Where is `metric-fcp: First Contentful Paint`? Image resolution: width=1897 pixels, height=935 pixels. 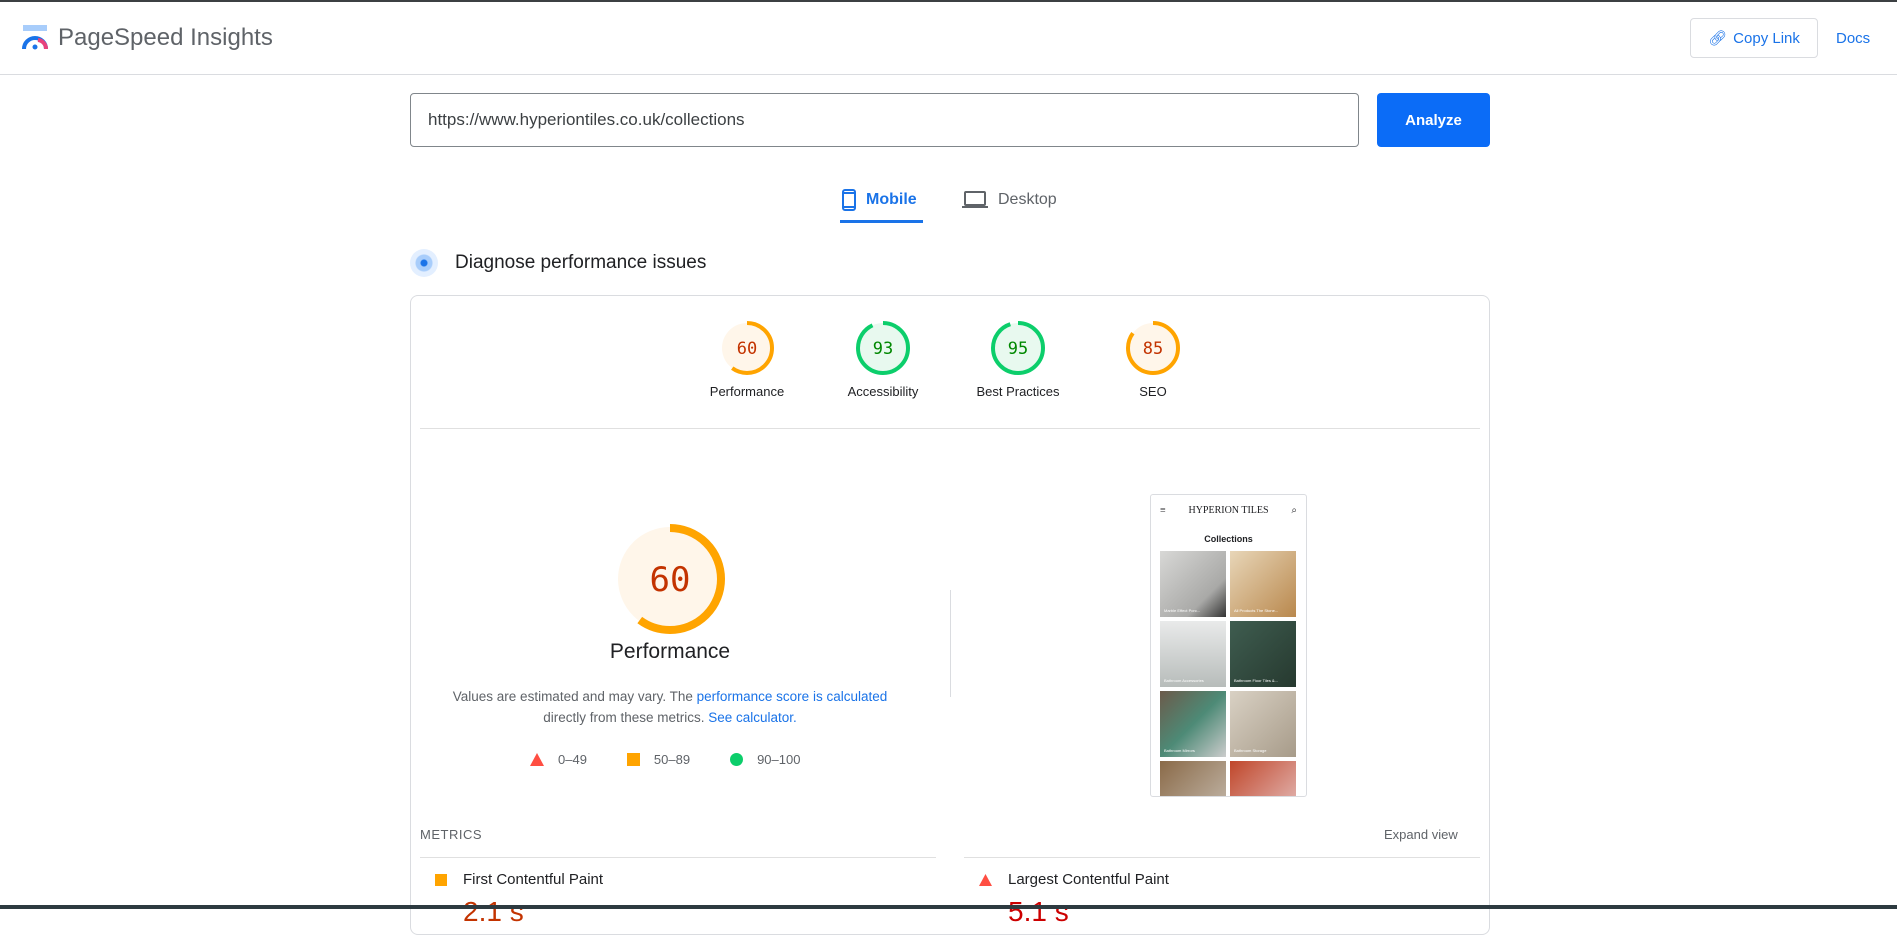
metric-fcp: First Contentful Paint is located at coordinates (519, 879).